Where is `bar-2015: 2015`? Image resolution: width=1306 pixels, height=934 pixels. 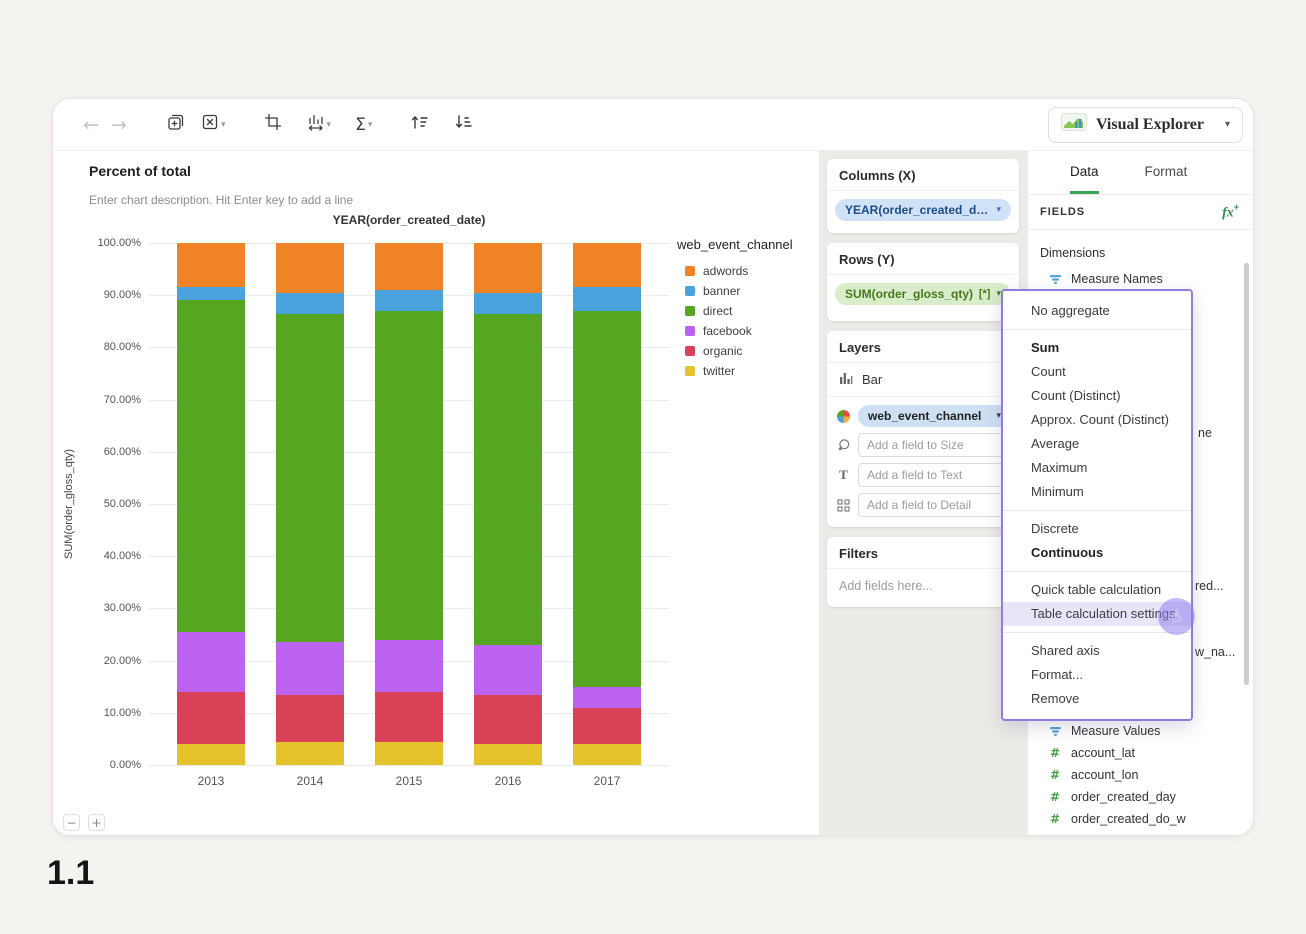
bar-2015: 2015 is located at coordinates (409, 515).